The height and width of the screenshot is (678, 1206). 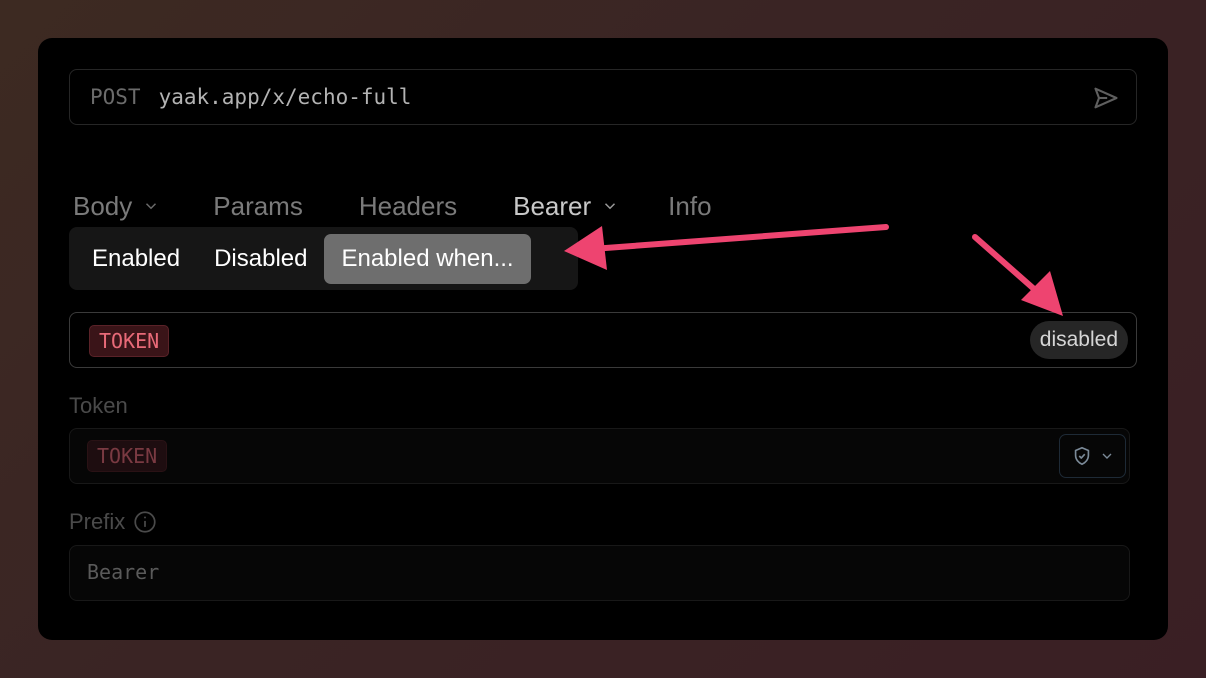 What do you see at coordinates (103, 205) in the screenshot?
I see `tab-body-label: Body` at bounding box center [103, 205].